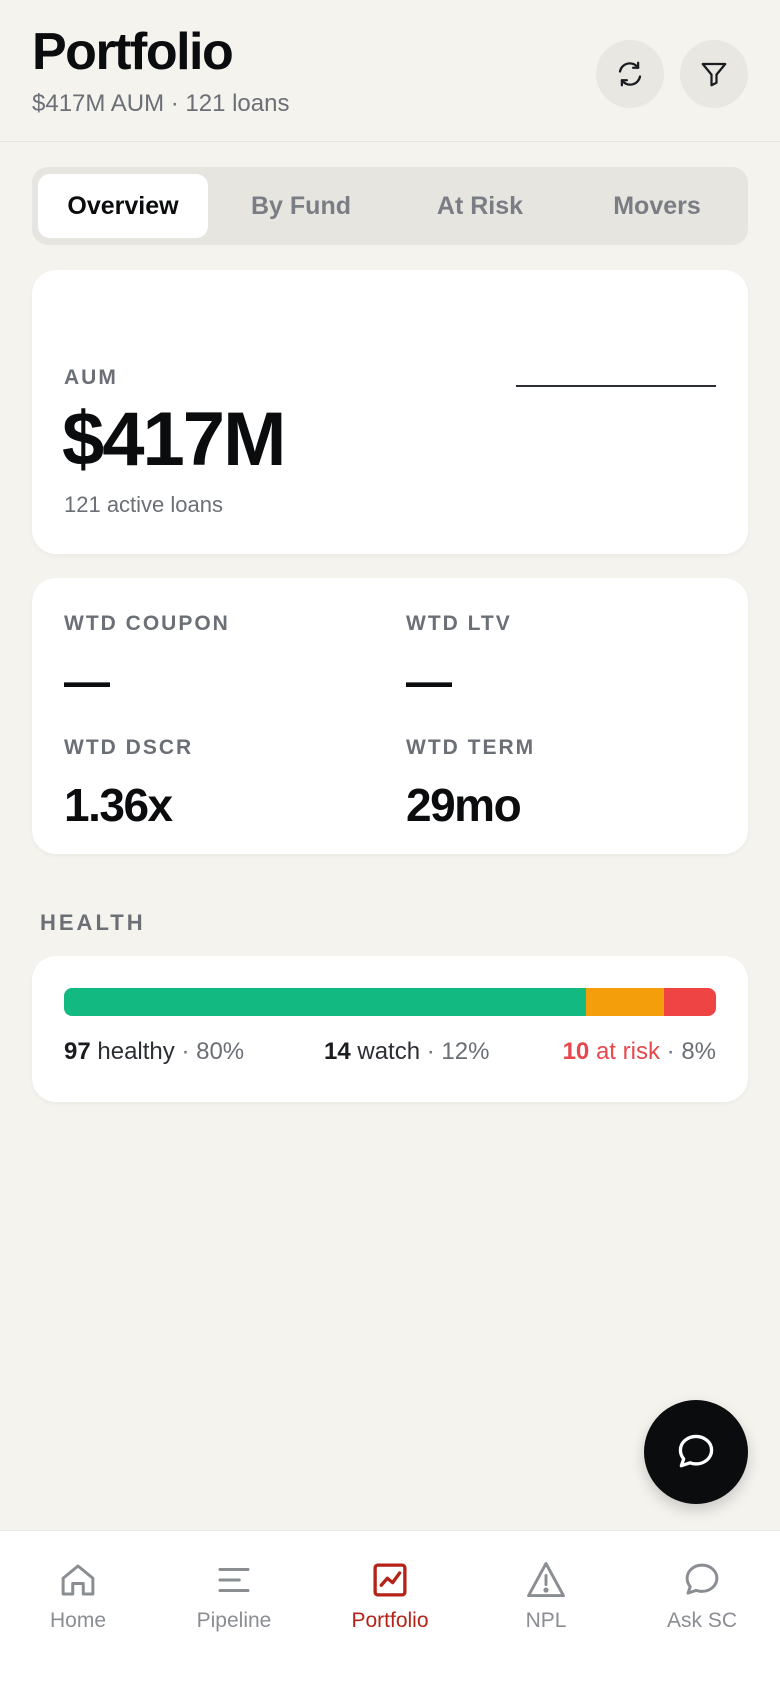 The image size is (780, 1688). I want to click on metric-label: WTD TERM, so click(471, 747).